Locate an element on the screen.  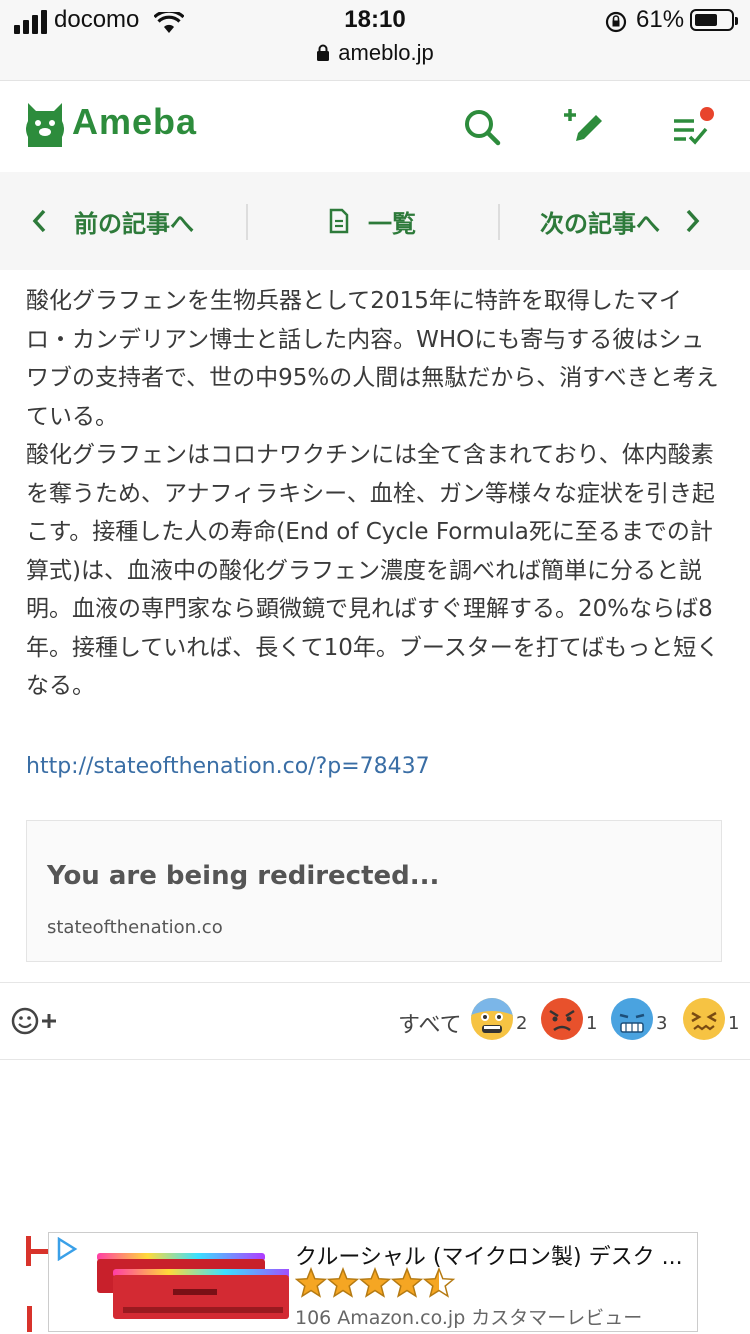
reactions-all-link: すべて is located at coordinates (430, 1023).